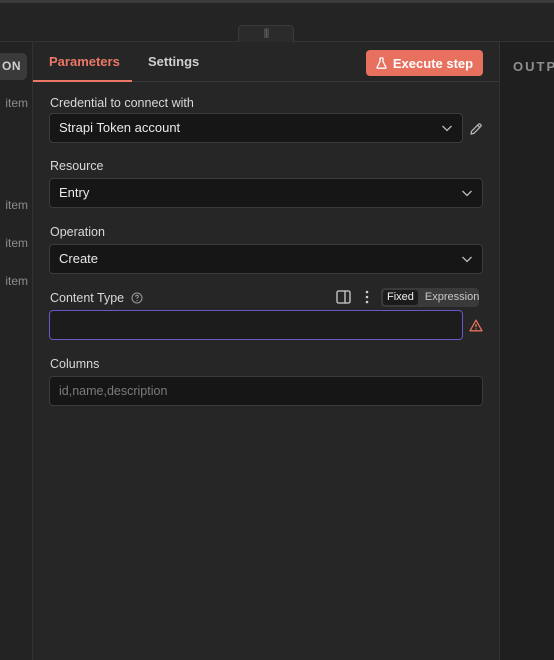 The height and width of the screenshot is (660, 554). I want to click on execute-step-label: Execute step, so click(433, 63).